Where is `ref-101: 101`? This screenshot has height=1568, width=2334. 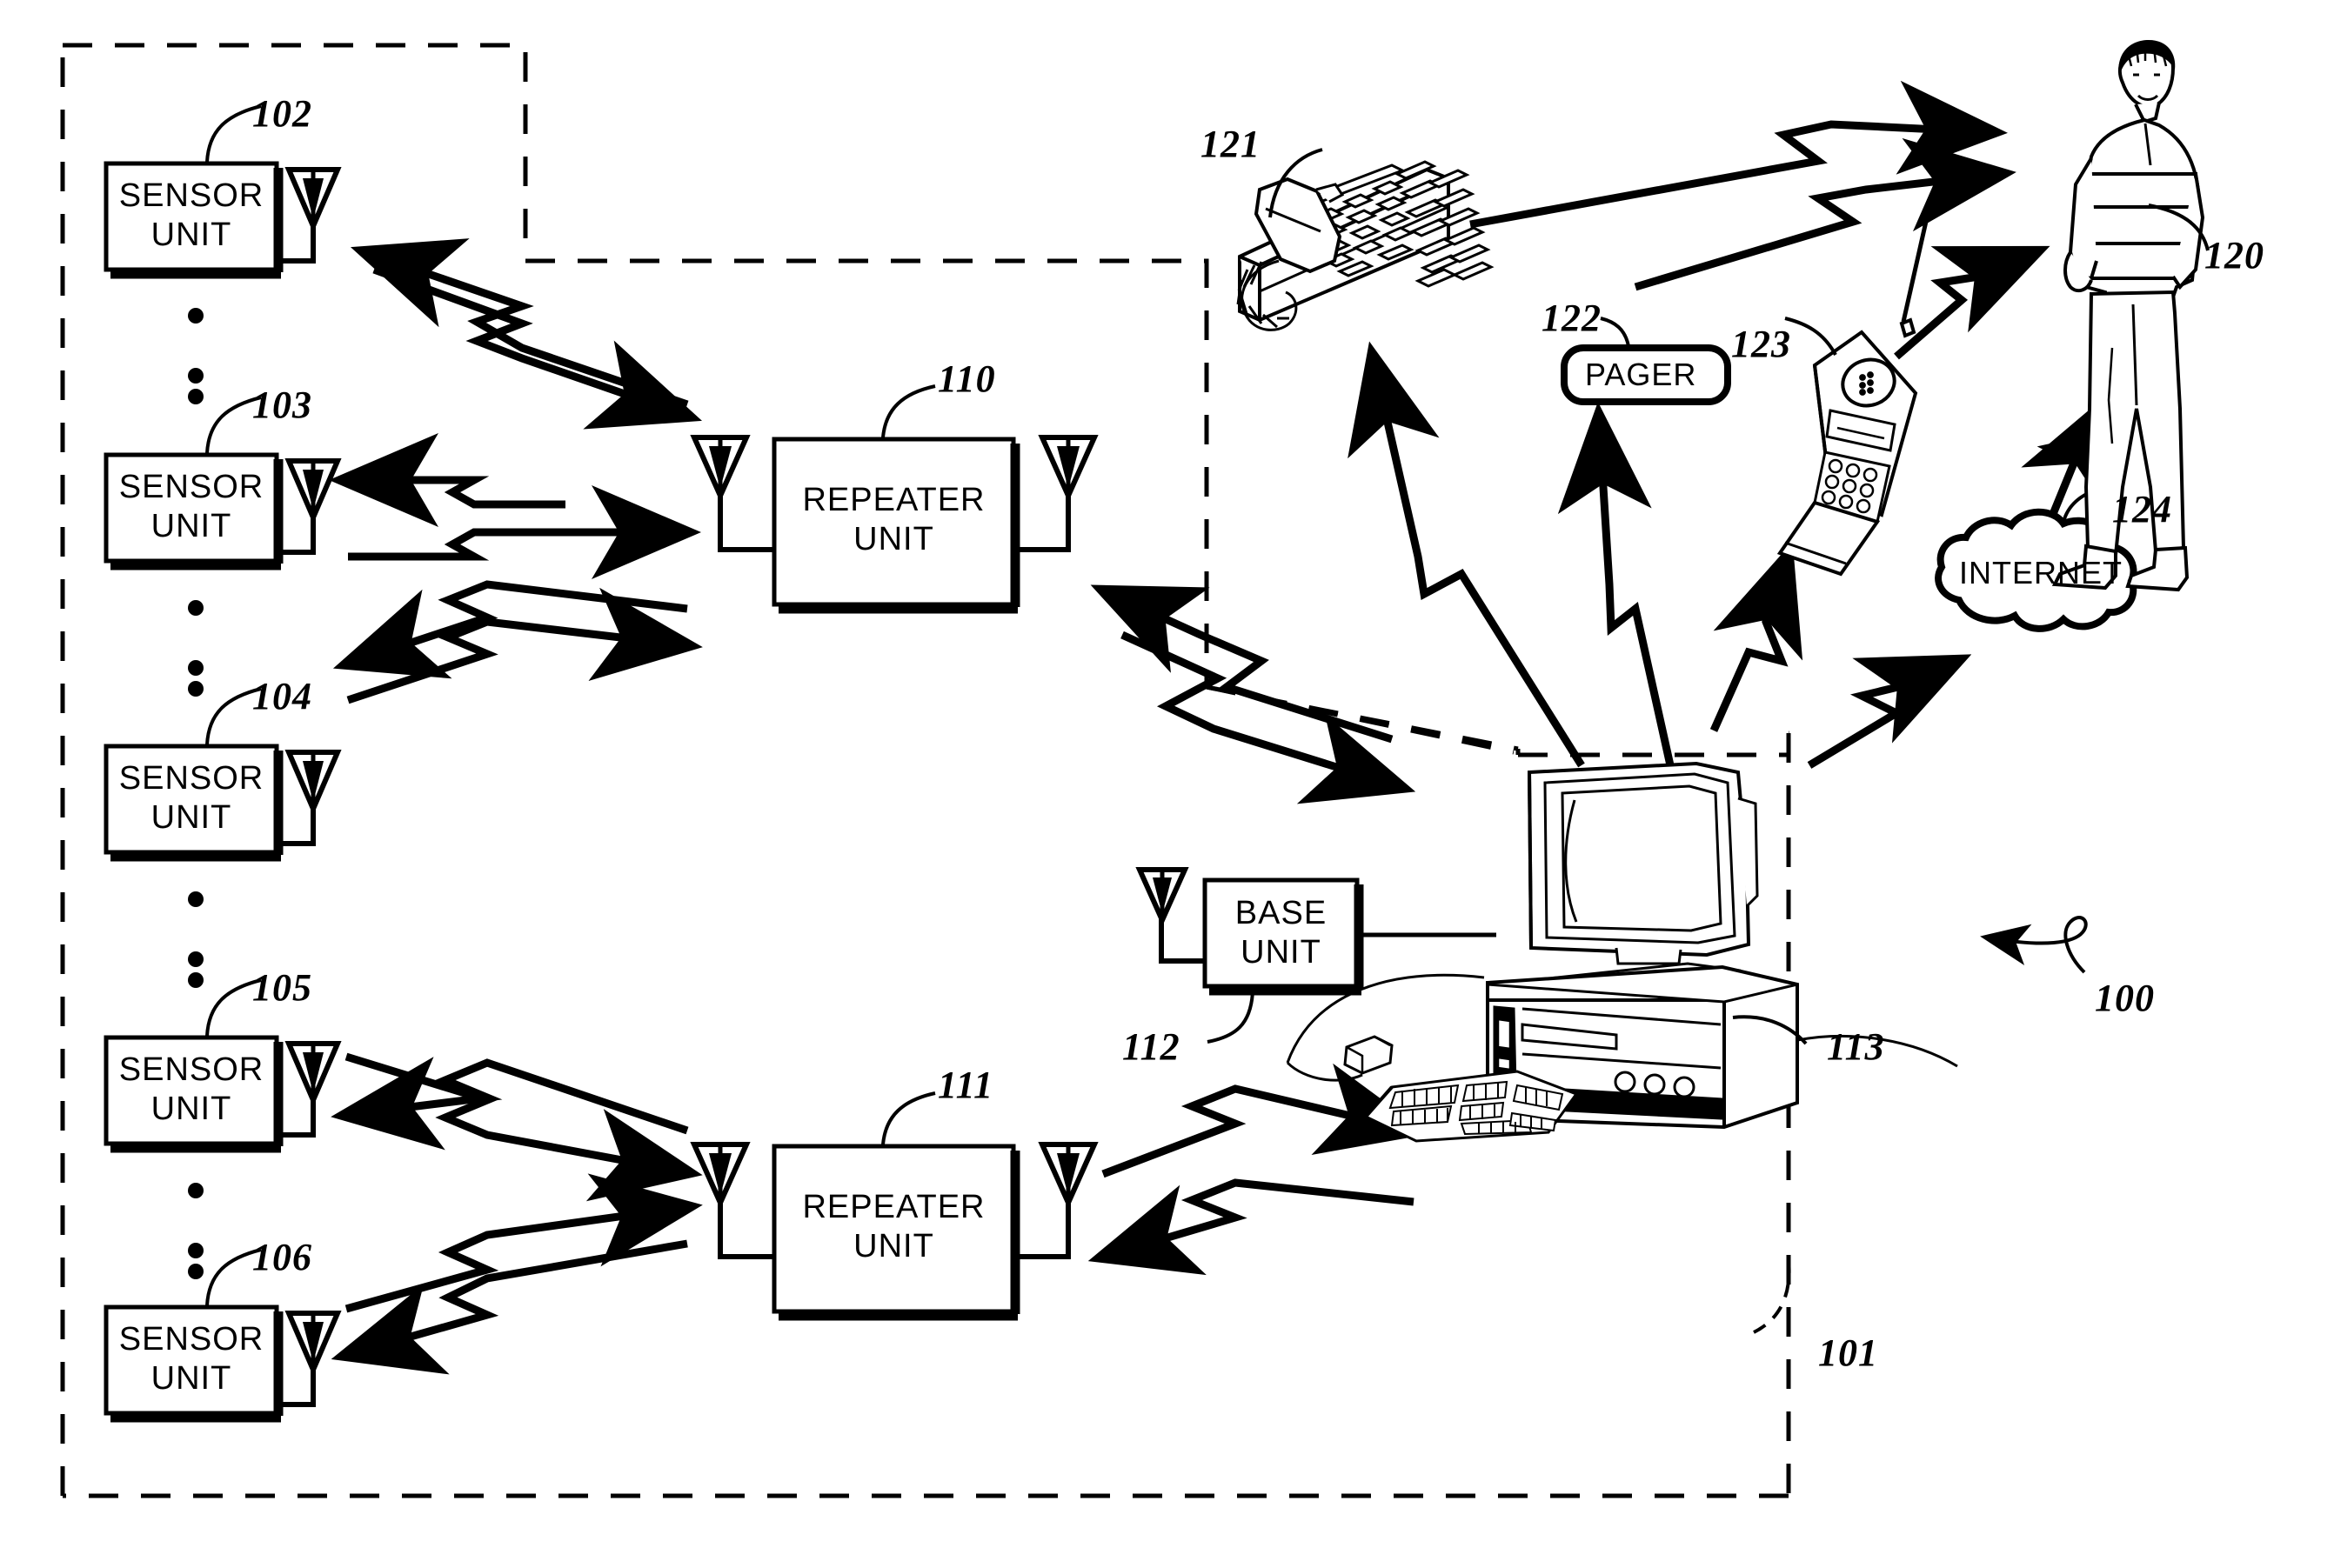
ref-101: 101 is located at coordinates (1848, 1352).